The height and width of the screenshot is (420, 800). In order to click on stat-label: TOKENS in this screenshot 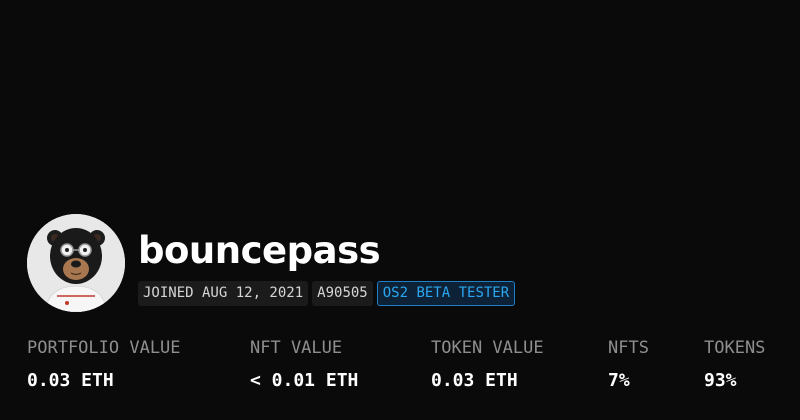, I will do `click(735, 348)`.